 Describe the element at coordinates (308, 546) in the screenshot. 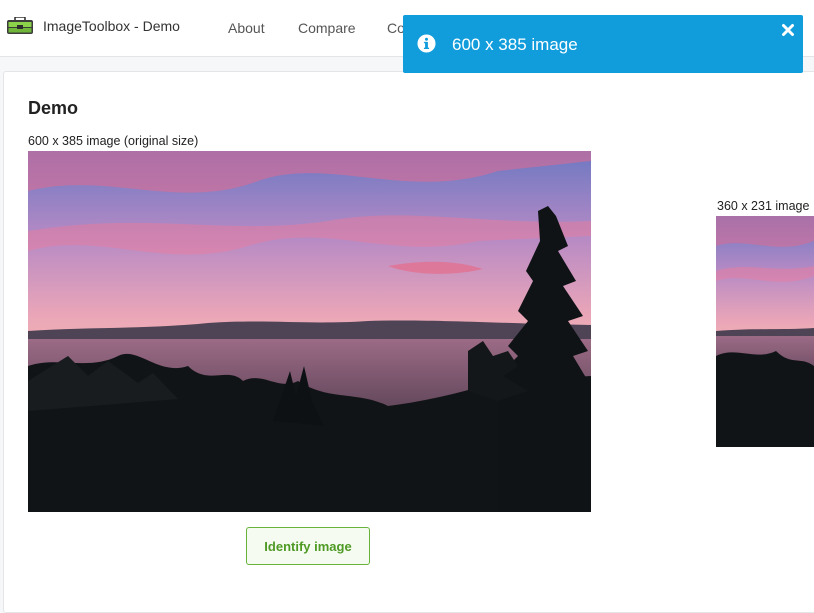

I see `identify-image-button: Identify image` at that location.